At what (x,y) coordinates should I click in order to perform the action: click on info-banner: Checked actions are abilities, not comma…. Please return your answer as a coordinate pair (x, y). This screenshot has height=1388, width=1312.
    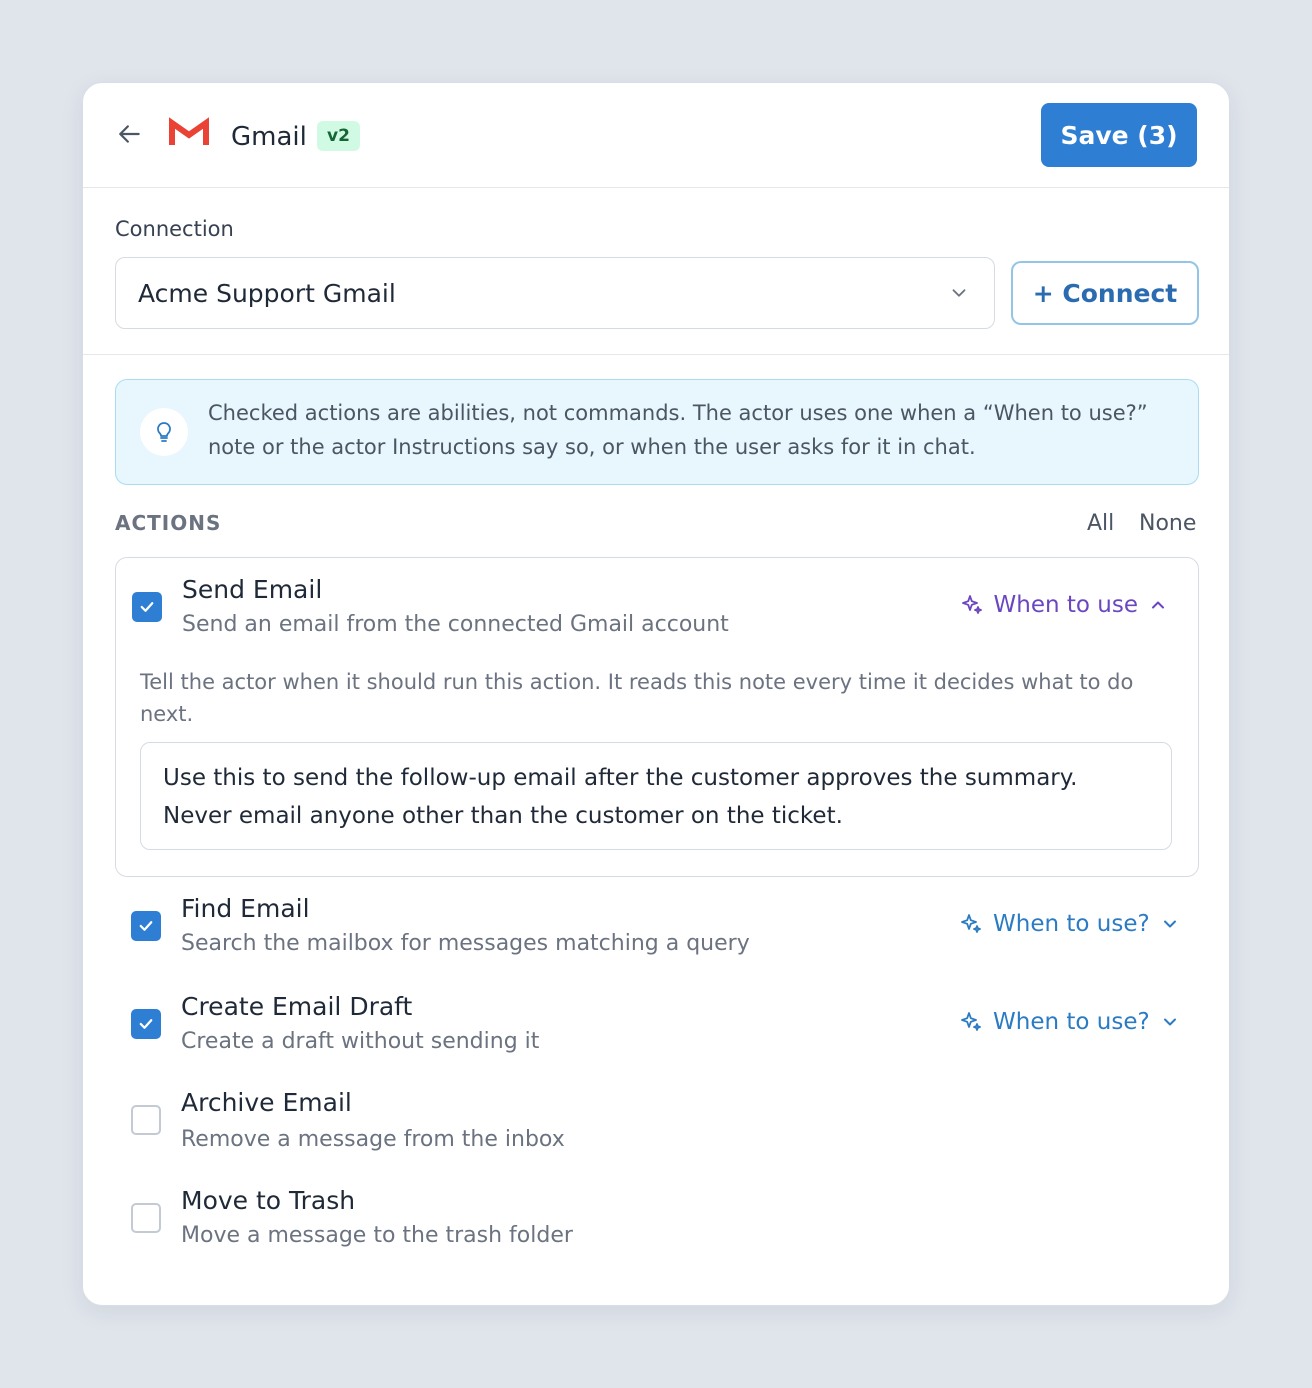
    Looking at the image, I should click on (657, 432).